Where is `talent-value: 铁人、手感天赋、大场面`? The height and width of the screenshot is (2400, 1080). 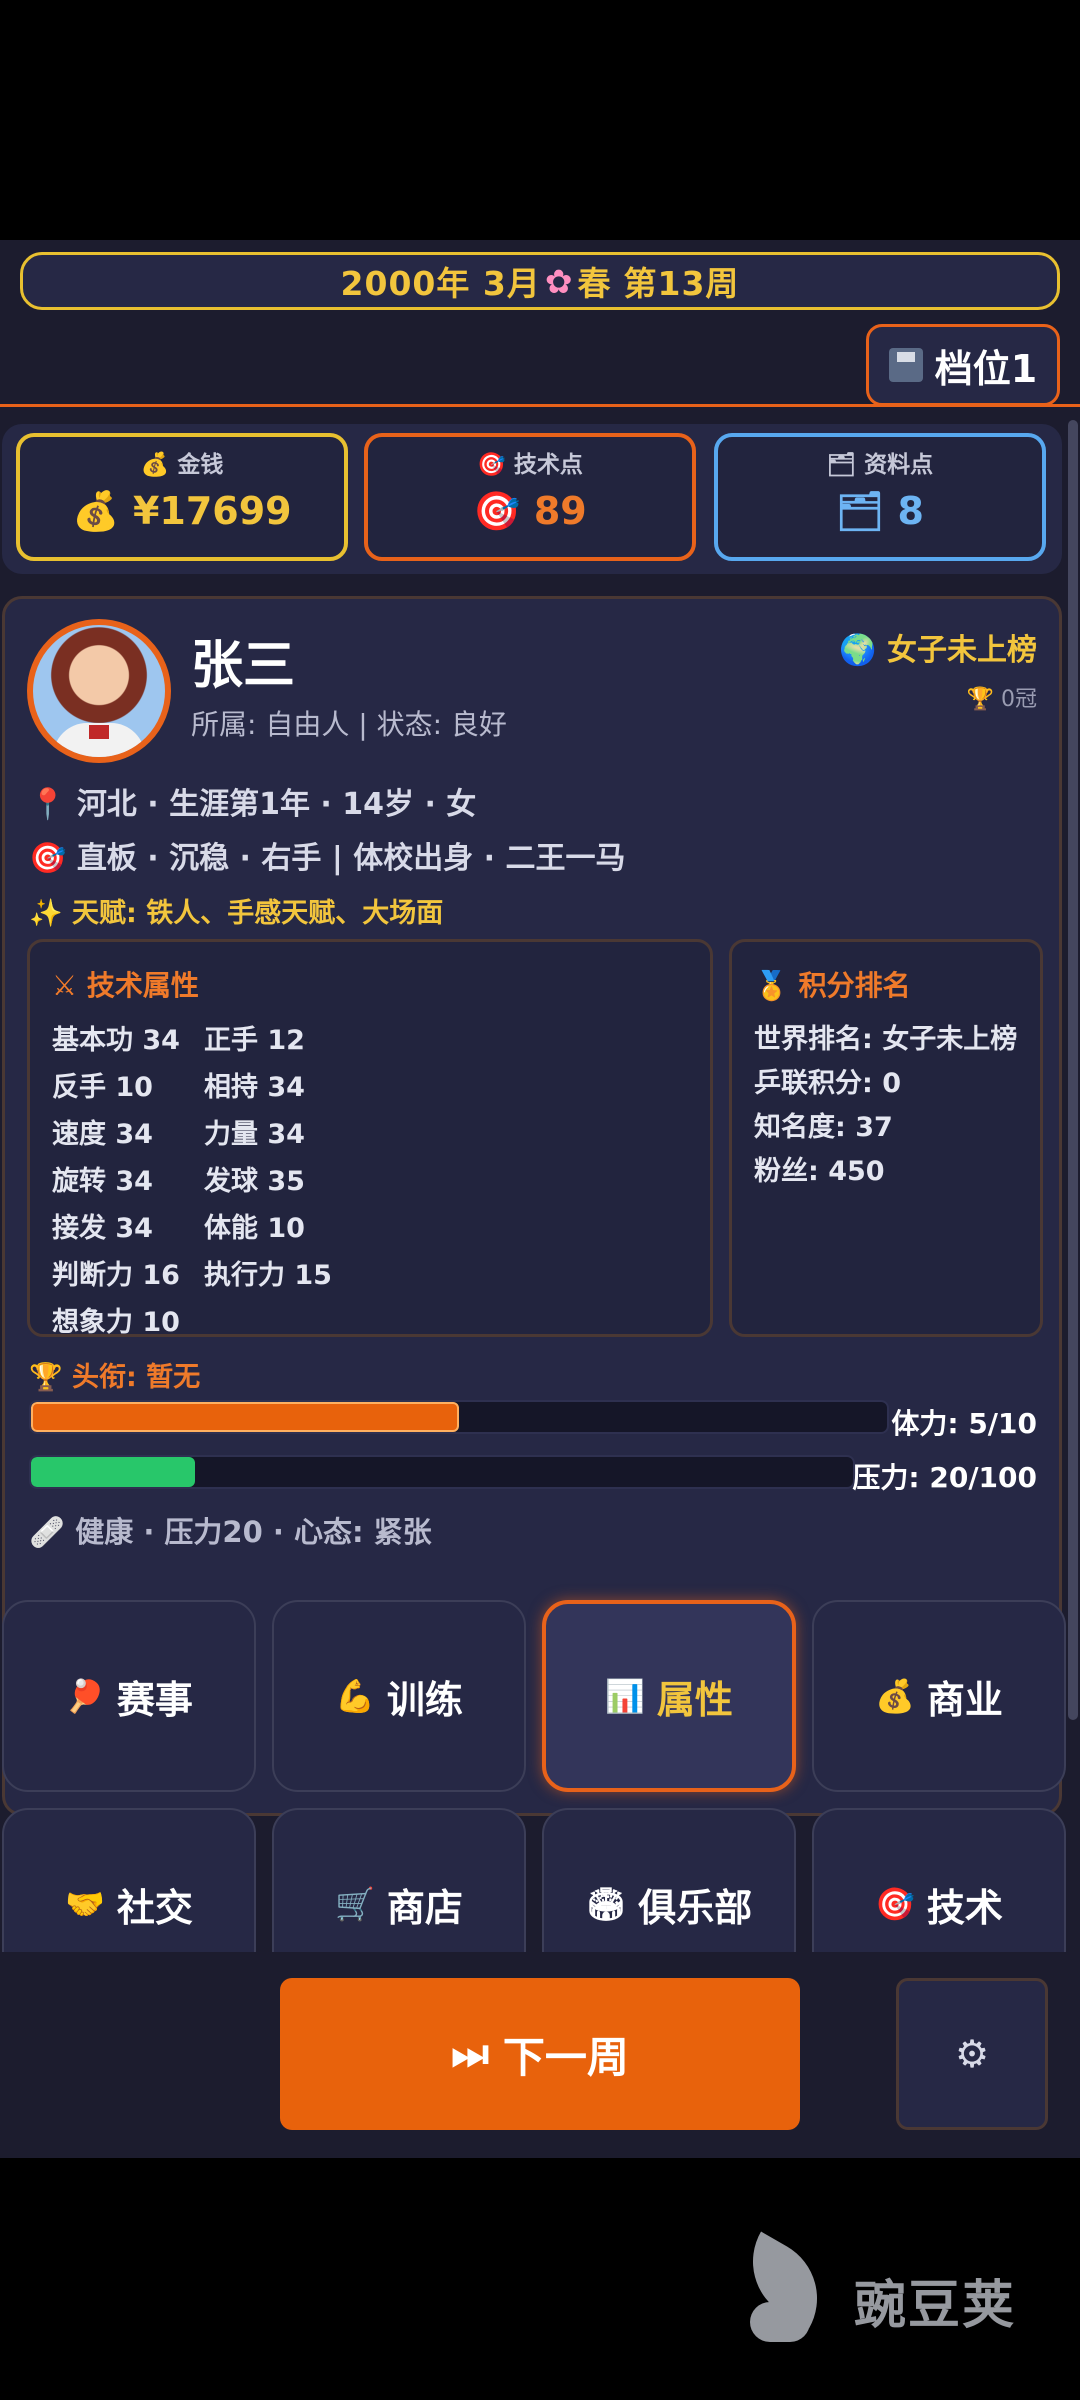
talent-value: 铁人、手感天赋、大场面 is located at coordinates (295, 913).